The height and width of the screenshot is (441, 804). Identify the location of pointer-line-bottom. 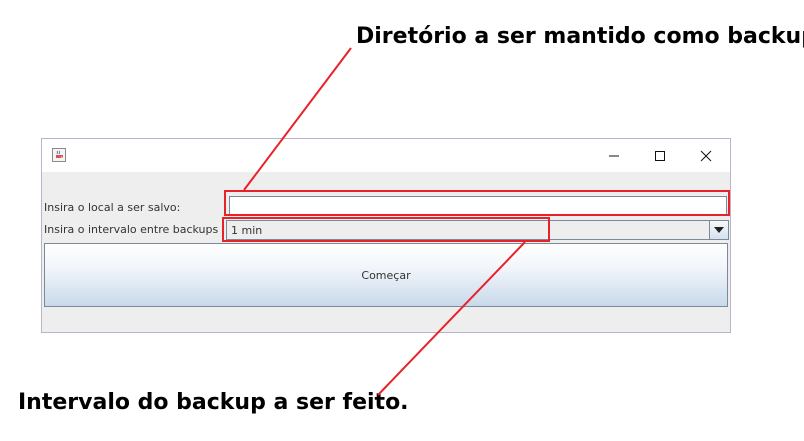
(451, 318).